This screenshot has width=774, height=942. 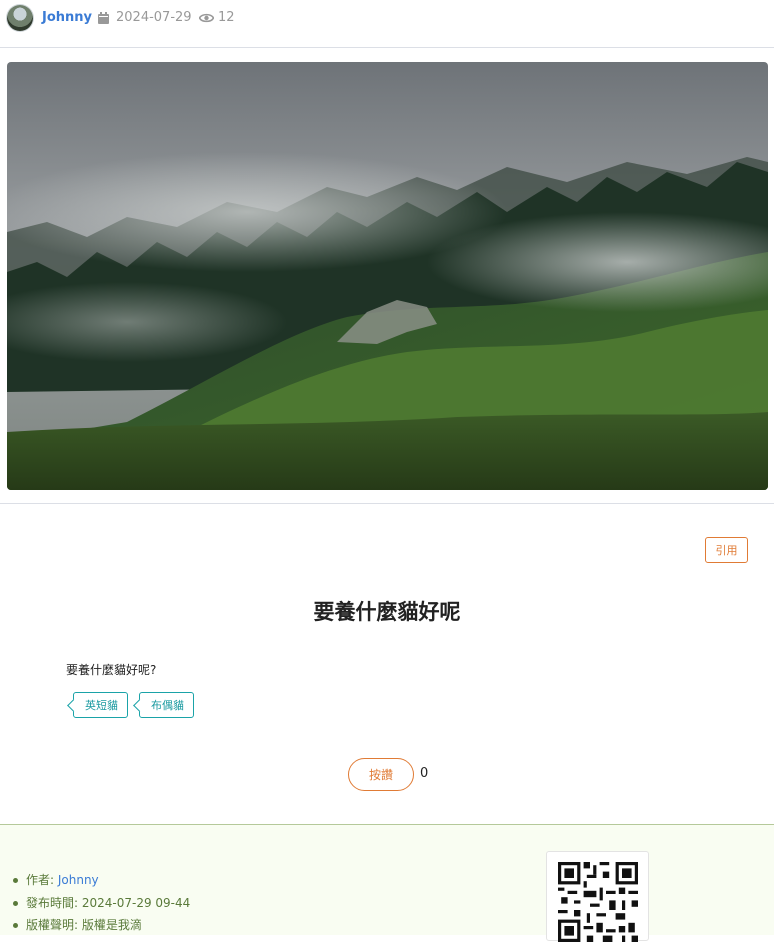 I want to click on like-count: 0, so click(x=424, y=773).